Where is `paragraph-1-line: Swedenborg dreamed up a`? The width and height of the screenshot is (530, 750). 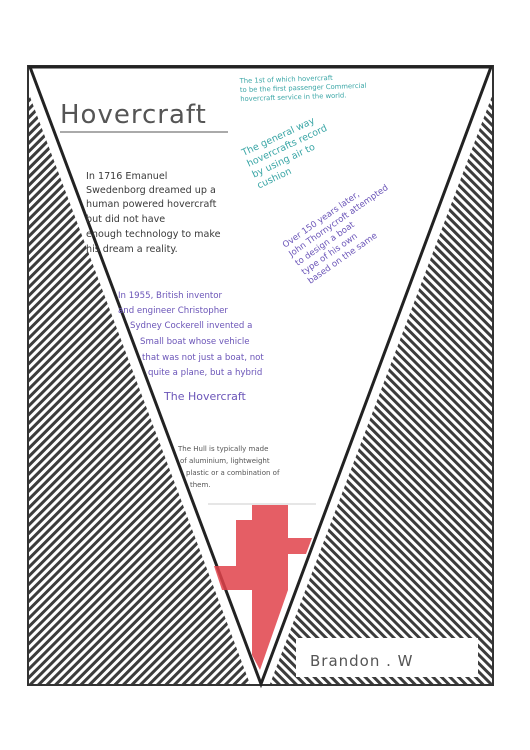
paragraph-1-line: Swedenborg dreamed up a is located at coordinates (151, 190).